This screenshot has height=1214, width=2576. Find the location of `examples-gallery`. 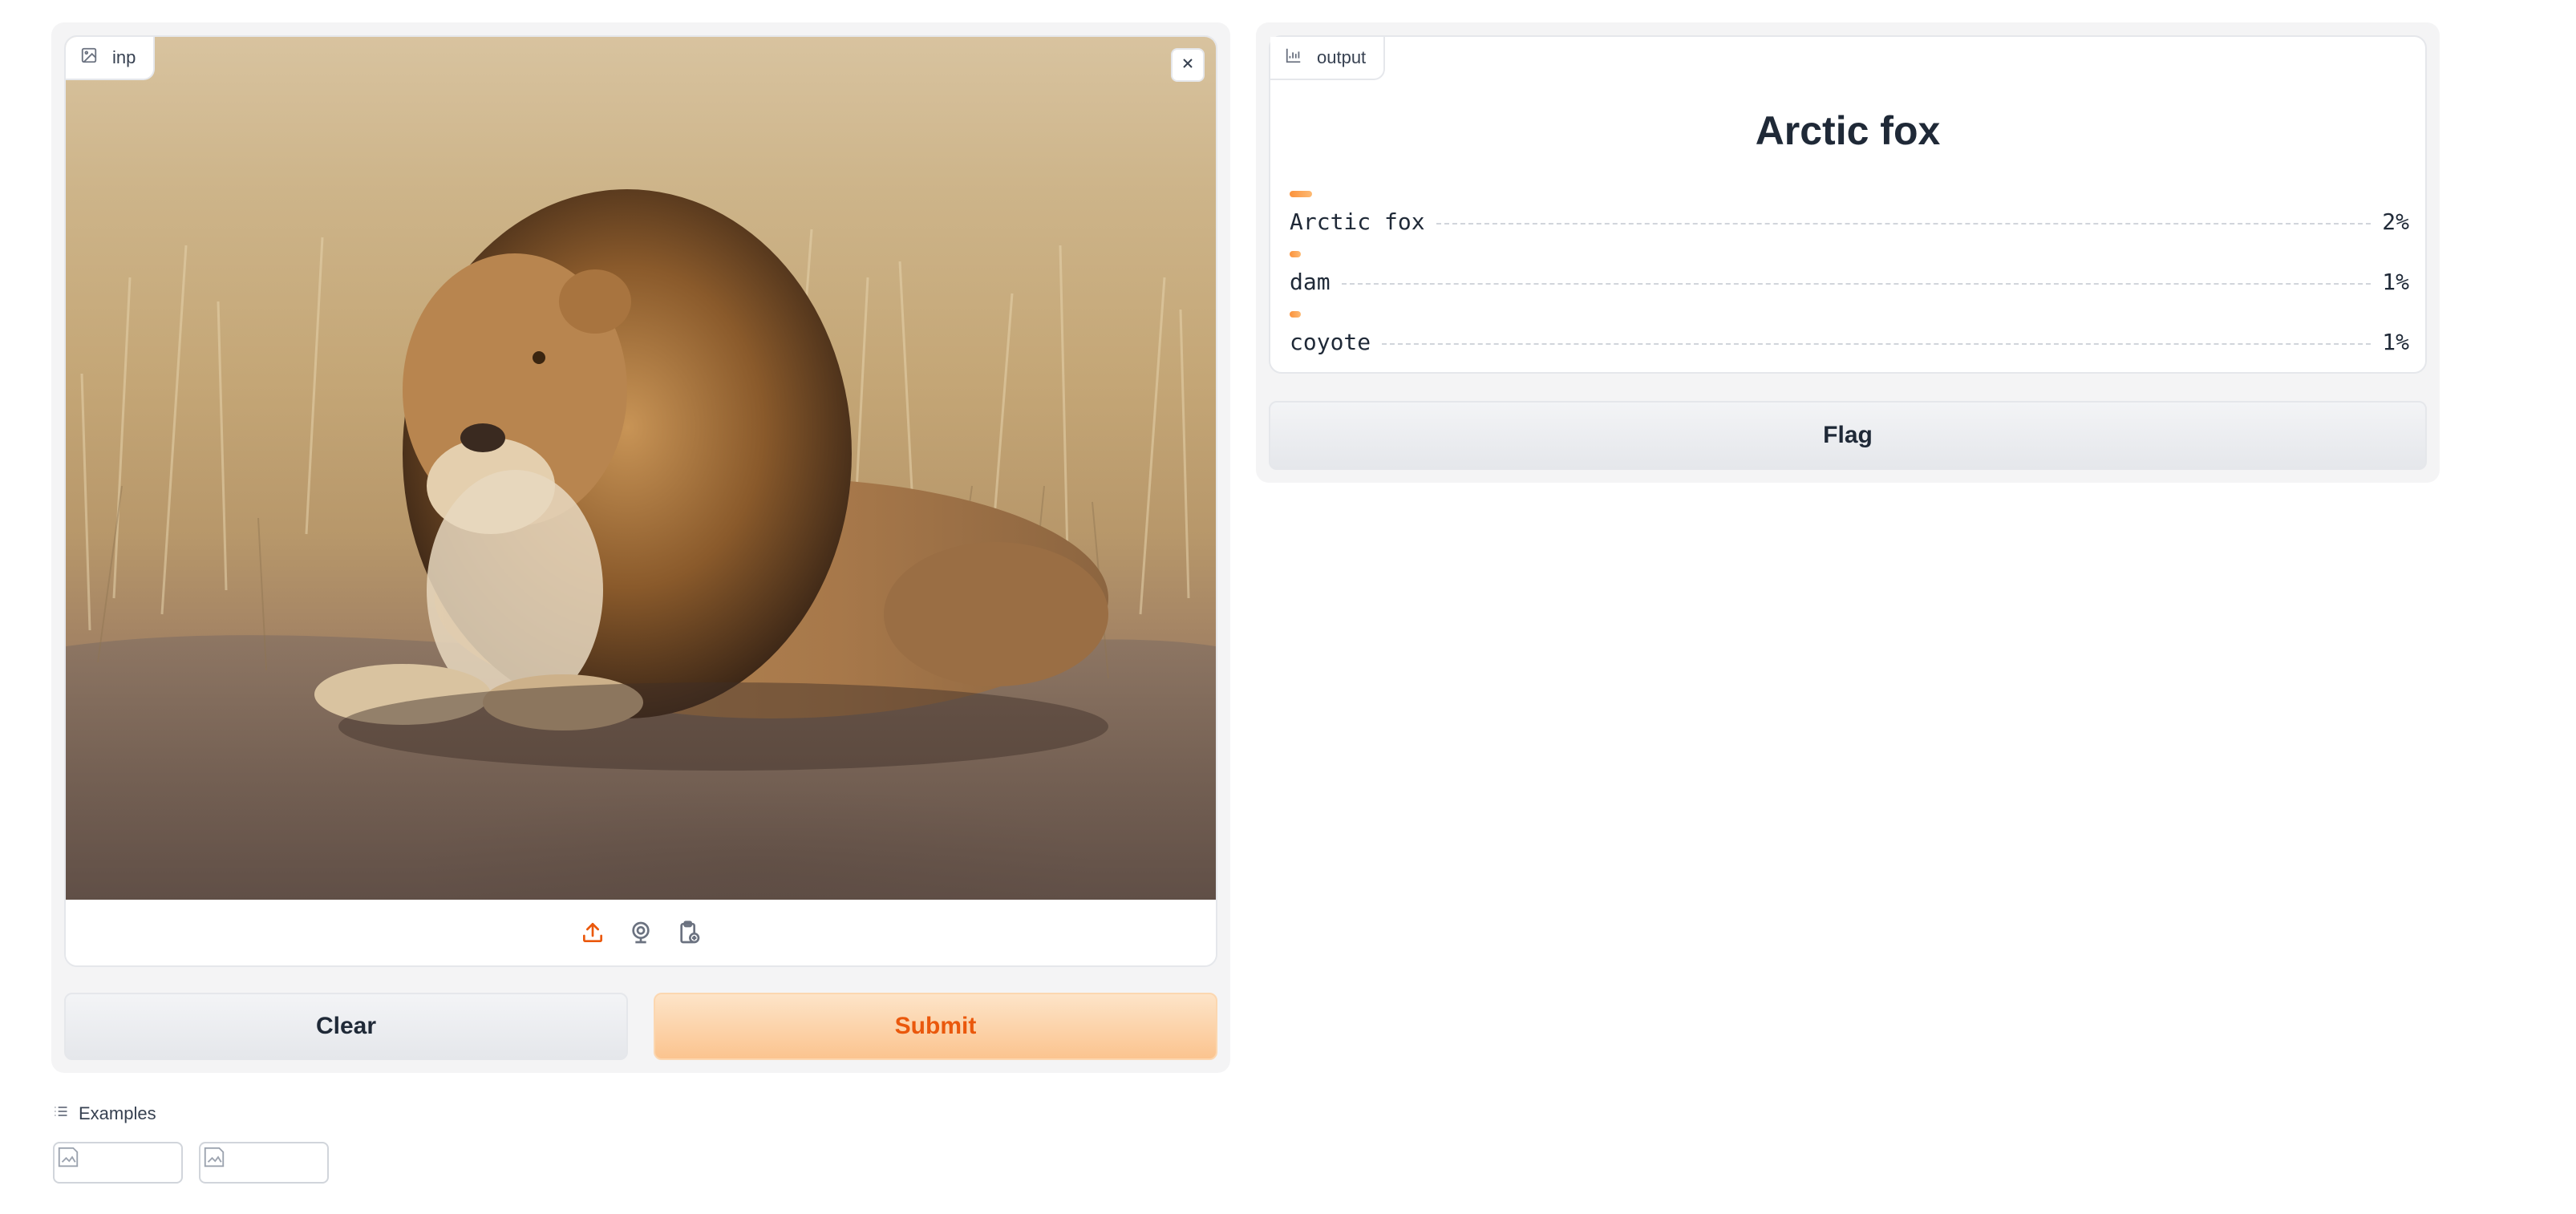

examples-gallery is located at coordinates (191, 1163).